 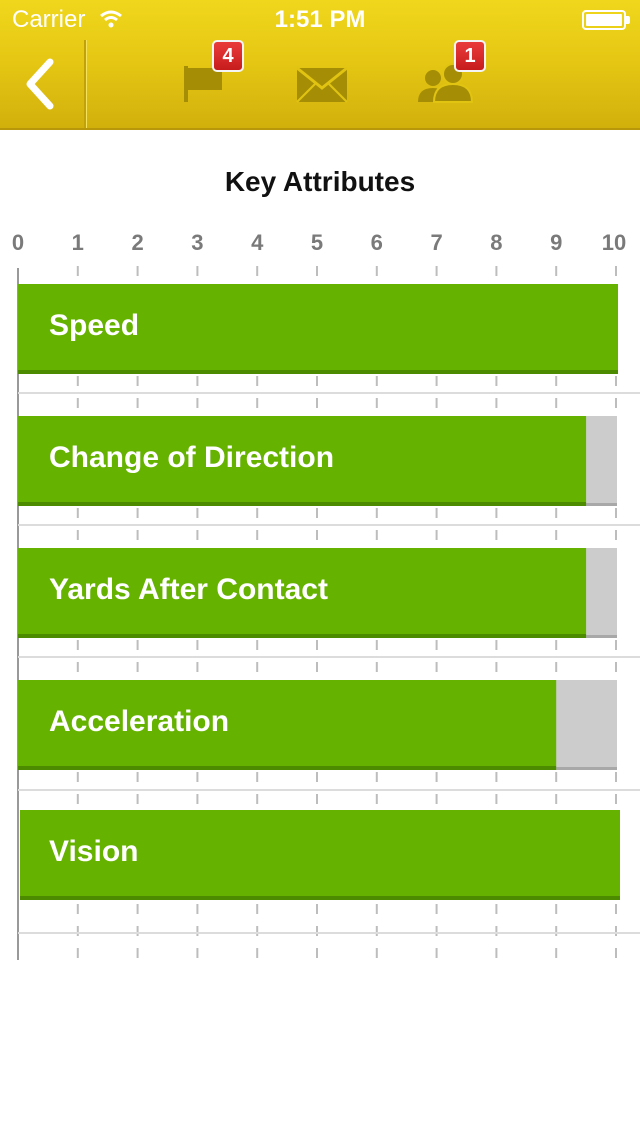 What do you see at coordinates (139, 721) in the screenshot?
I see `bar-label: Acceleration` at bounding box center [139, 721].